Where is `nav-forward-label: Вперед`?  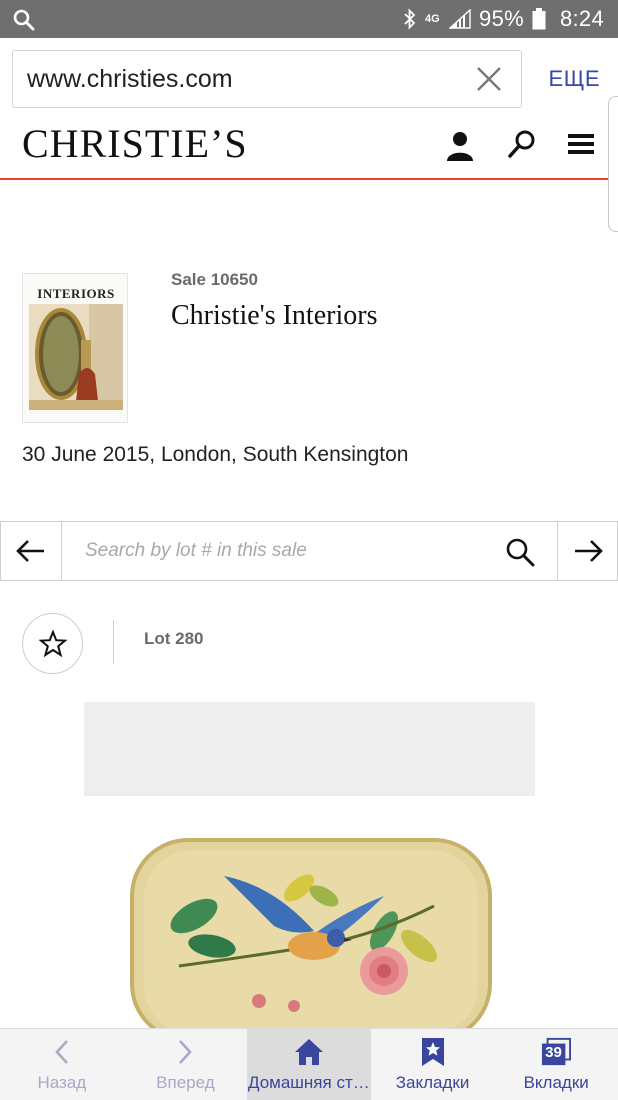 nav-forward-label: Вперед is located at coordinates (185, 1082).